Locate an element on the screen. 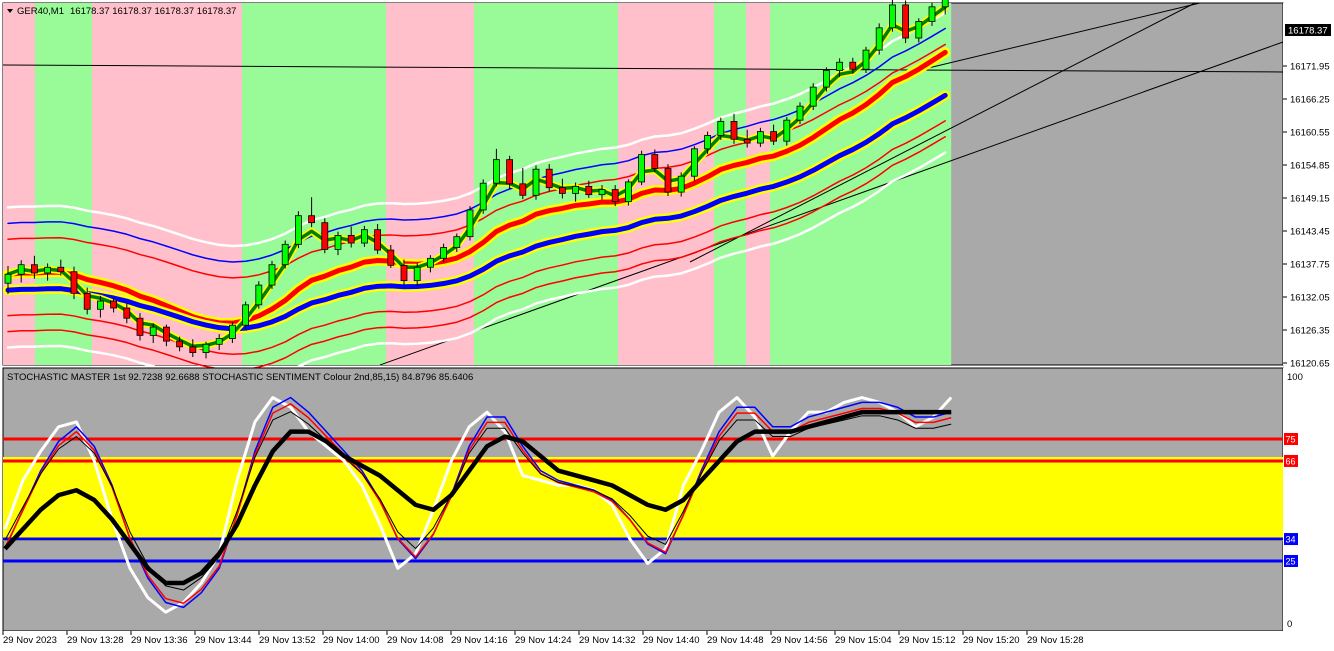 This screenshot has width=1334, height=651. time-label: 29 Nov 14:08 is located at coordinates (415, 640).